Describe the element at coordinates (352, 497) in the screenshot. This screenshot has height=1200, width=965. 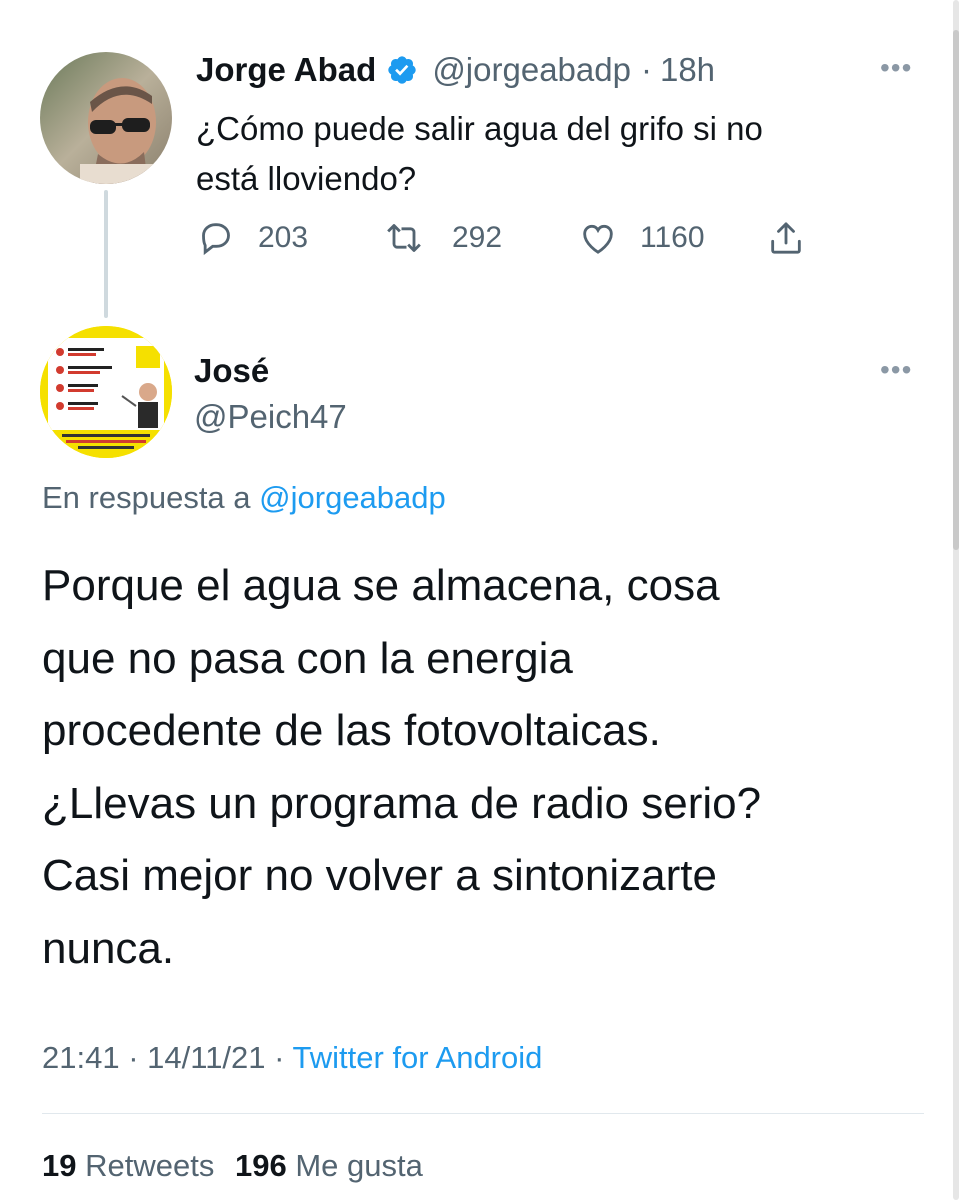
I see `in-reply-handle-link: @jorgeabadp` at that location.